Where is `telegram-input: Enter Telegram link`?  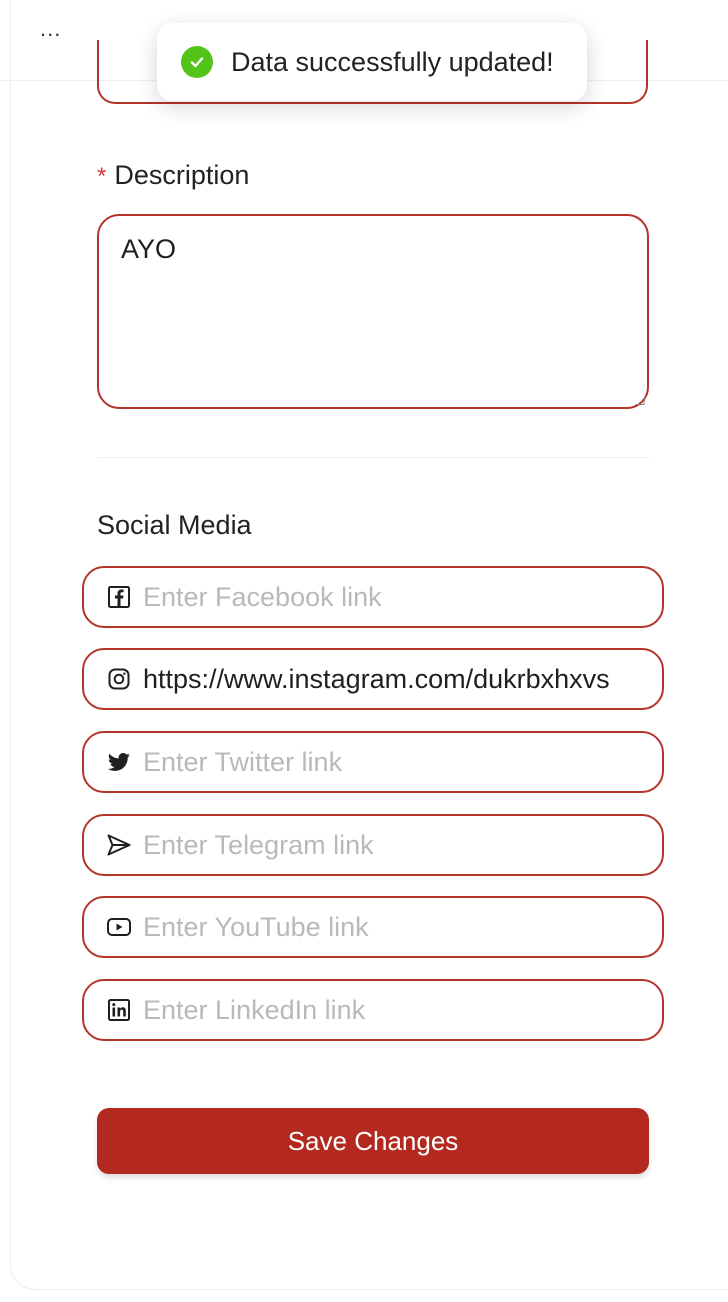
telegram-input: Enter Telegram link is located at coordinates (373, 845).